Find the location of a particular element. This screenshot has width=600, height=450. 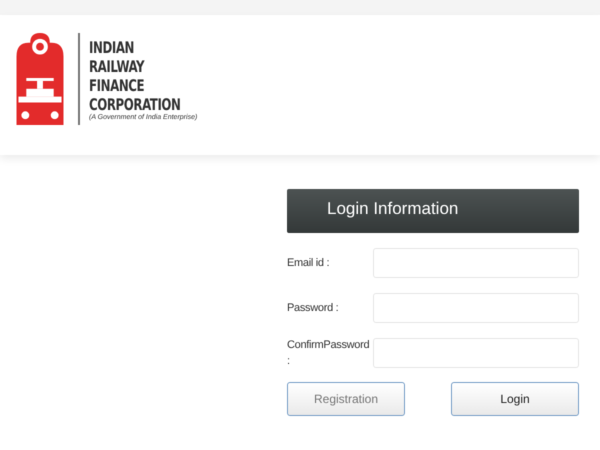

company-name-line: RAILWAY is located at coordinates (117, 66).